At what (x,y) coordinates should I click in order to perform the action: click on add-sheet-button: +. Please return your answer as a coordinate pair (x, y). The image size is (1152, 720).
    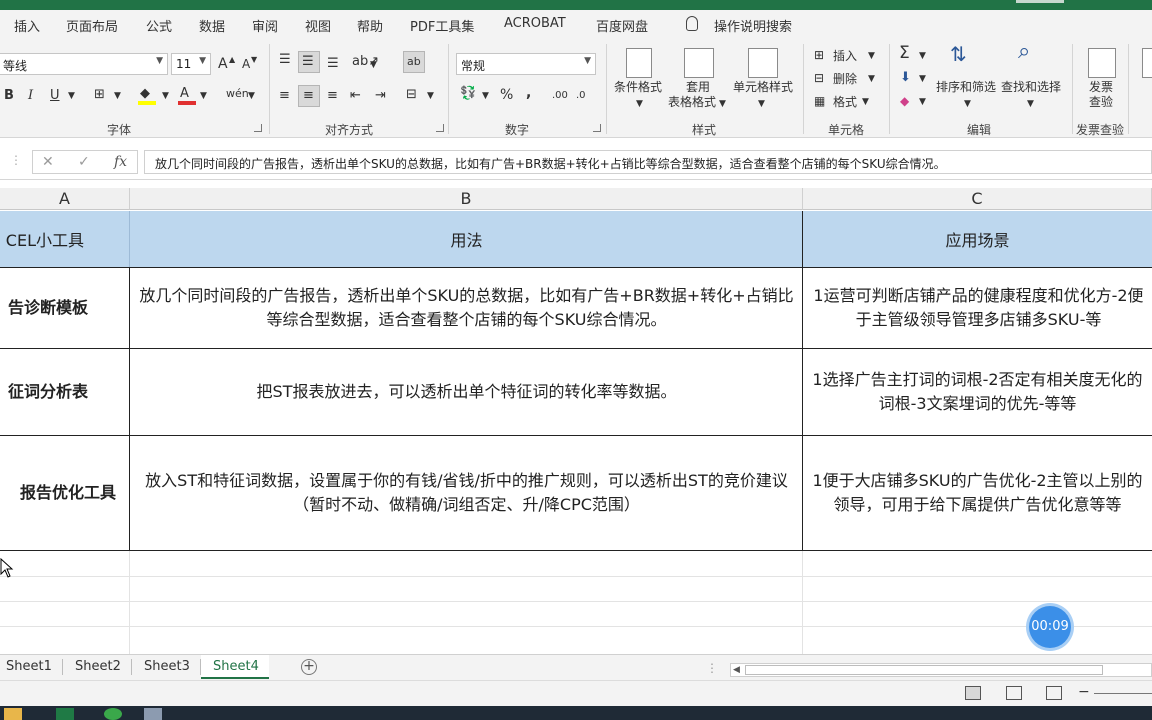
    Looking at the image, I should click on (309, 667).